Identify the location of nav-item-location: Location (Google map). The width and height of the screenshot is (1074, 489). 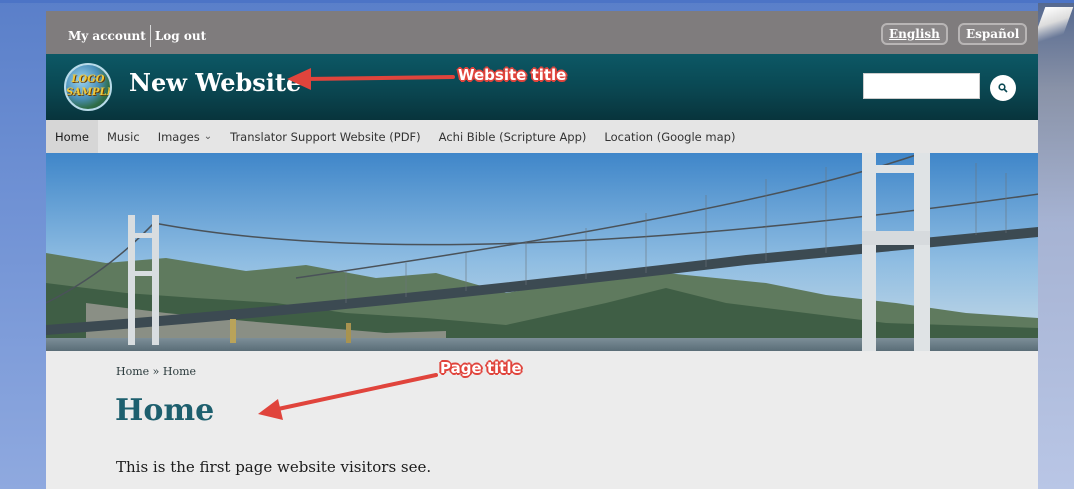
(669, 136).